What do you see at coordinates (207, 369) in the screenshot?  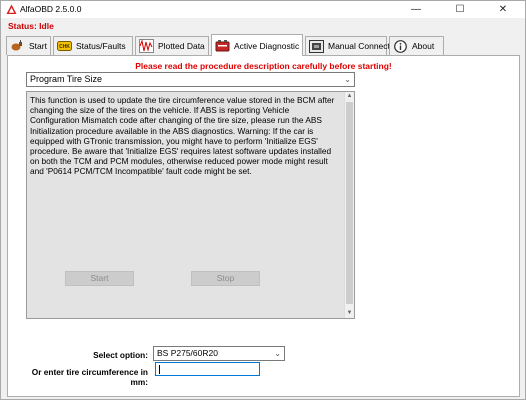 I see `circumference-input` at bounding box center [207, 369].